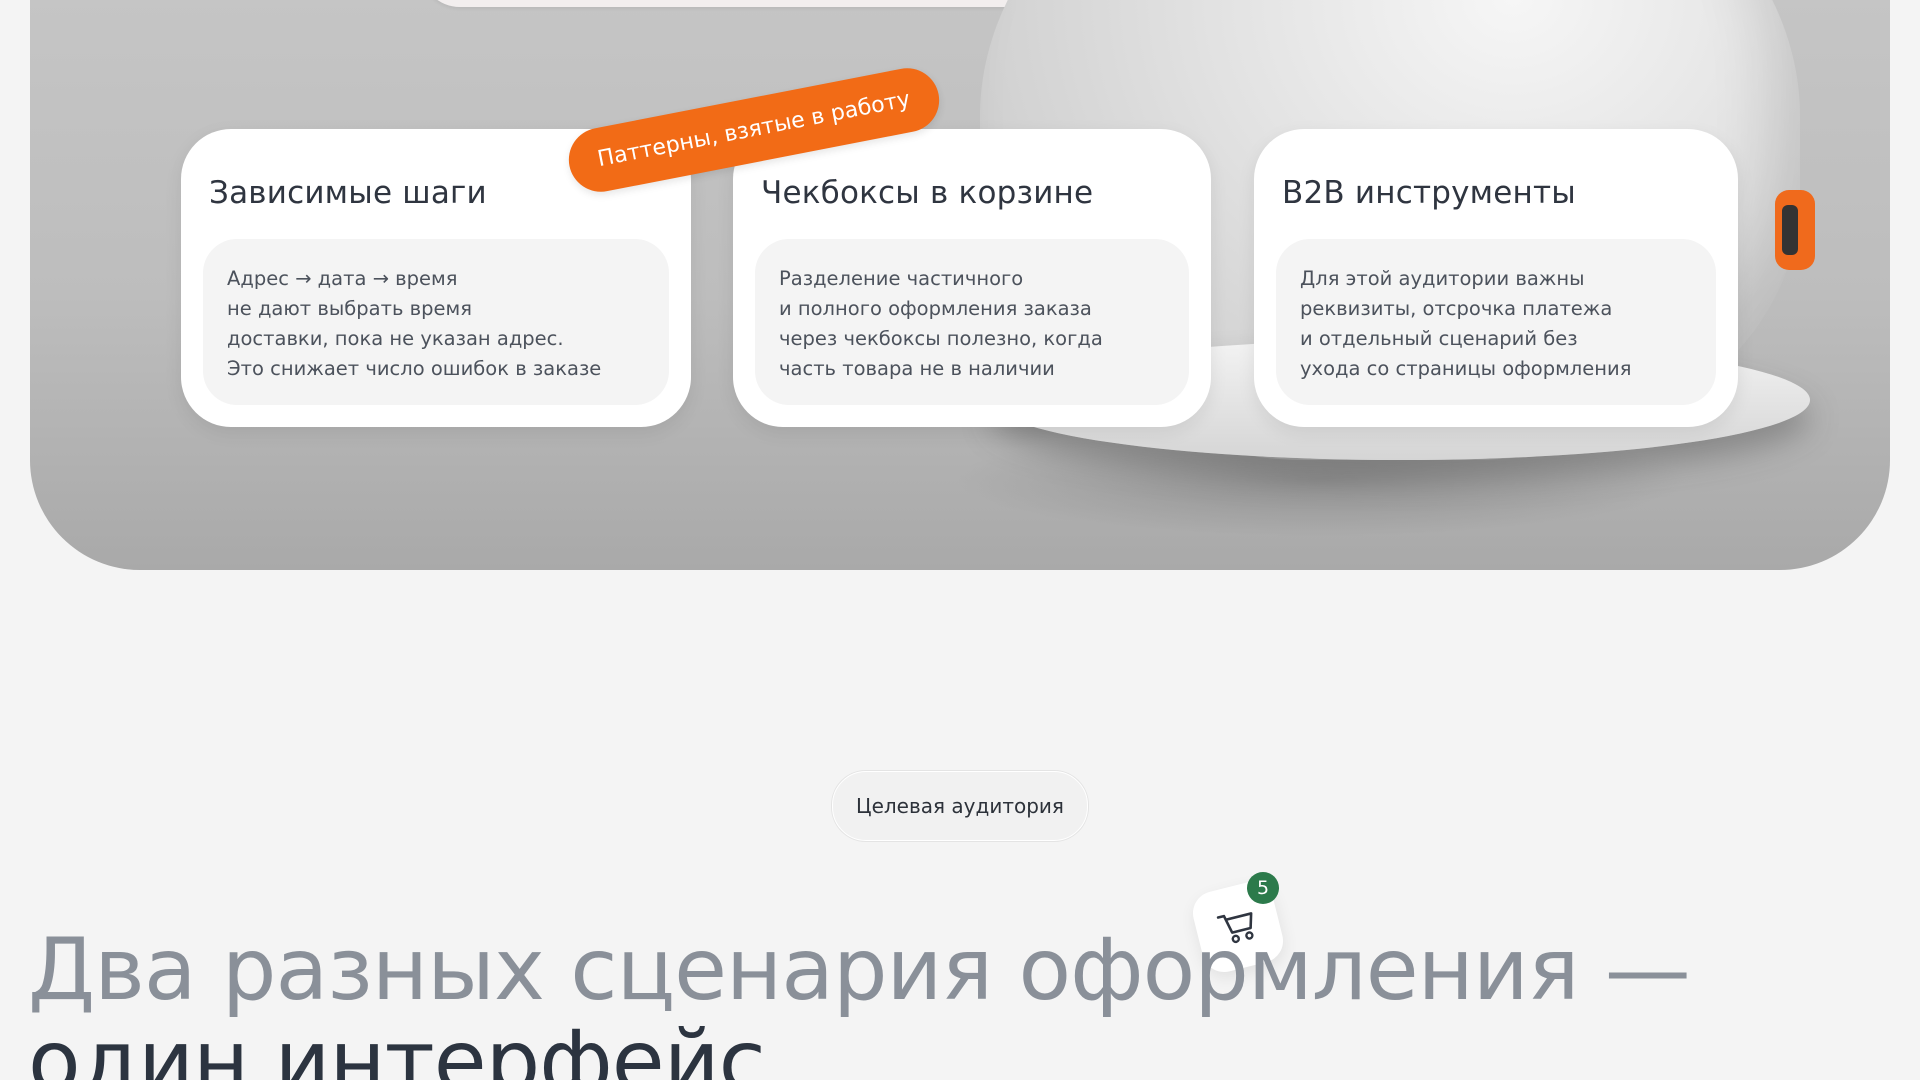  What do you see at coordinates (1456, 308) in the screenshot?
I see `card-text-line: реквизиты, отсрочка платежа` at bounding box center [1456, 308].